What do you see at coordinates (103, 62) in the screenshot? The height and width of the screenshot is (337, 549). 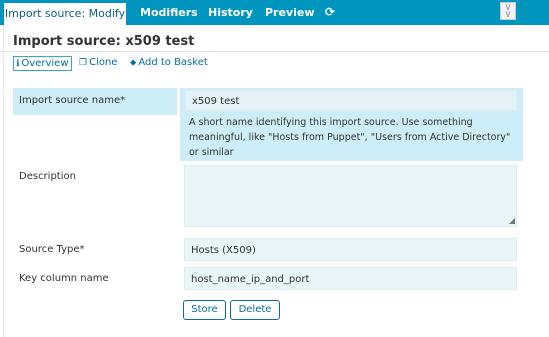 I see `clone-label: Clone` at bounding box center [103, 62].